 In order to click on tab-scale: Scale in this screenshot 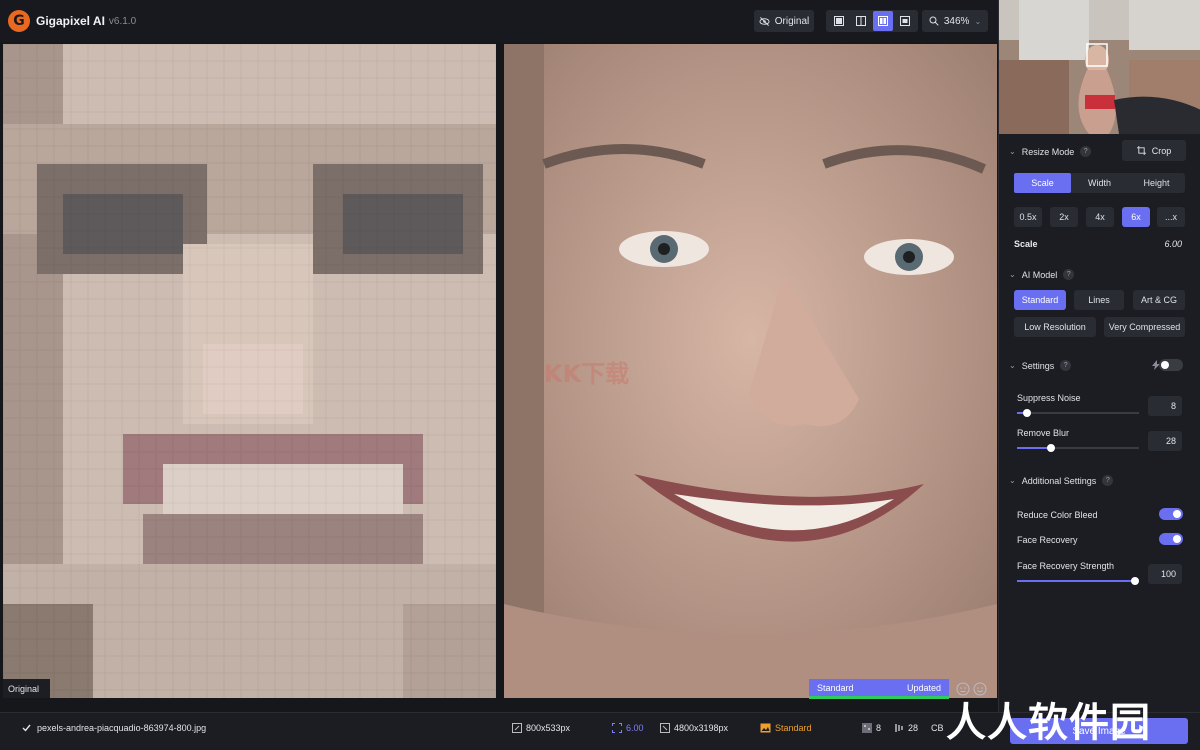, I will do `click(1042, 183)`.